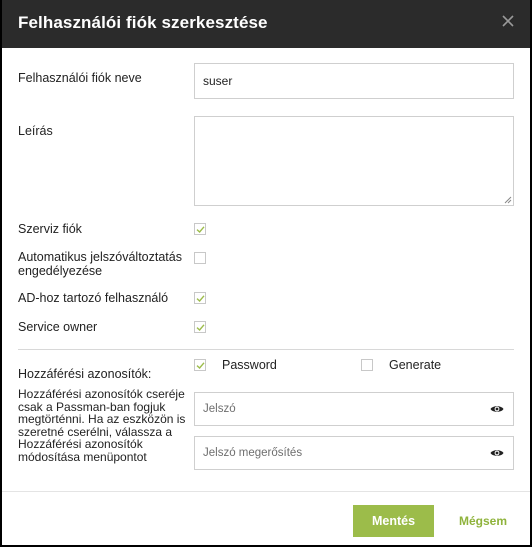 This screenshot has width=532, height=547. I want to click on section-divider, so click(266, 349).